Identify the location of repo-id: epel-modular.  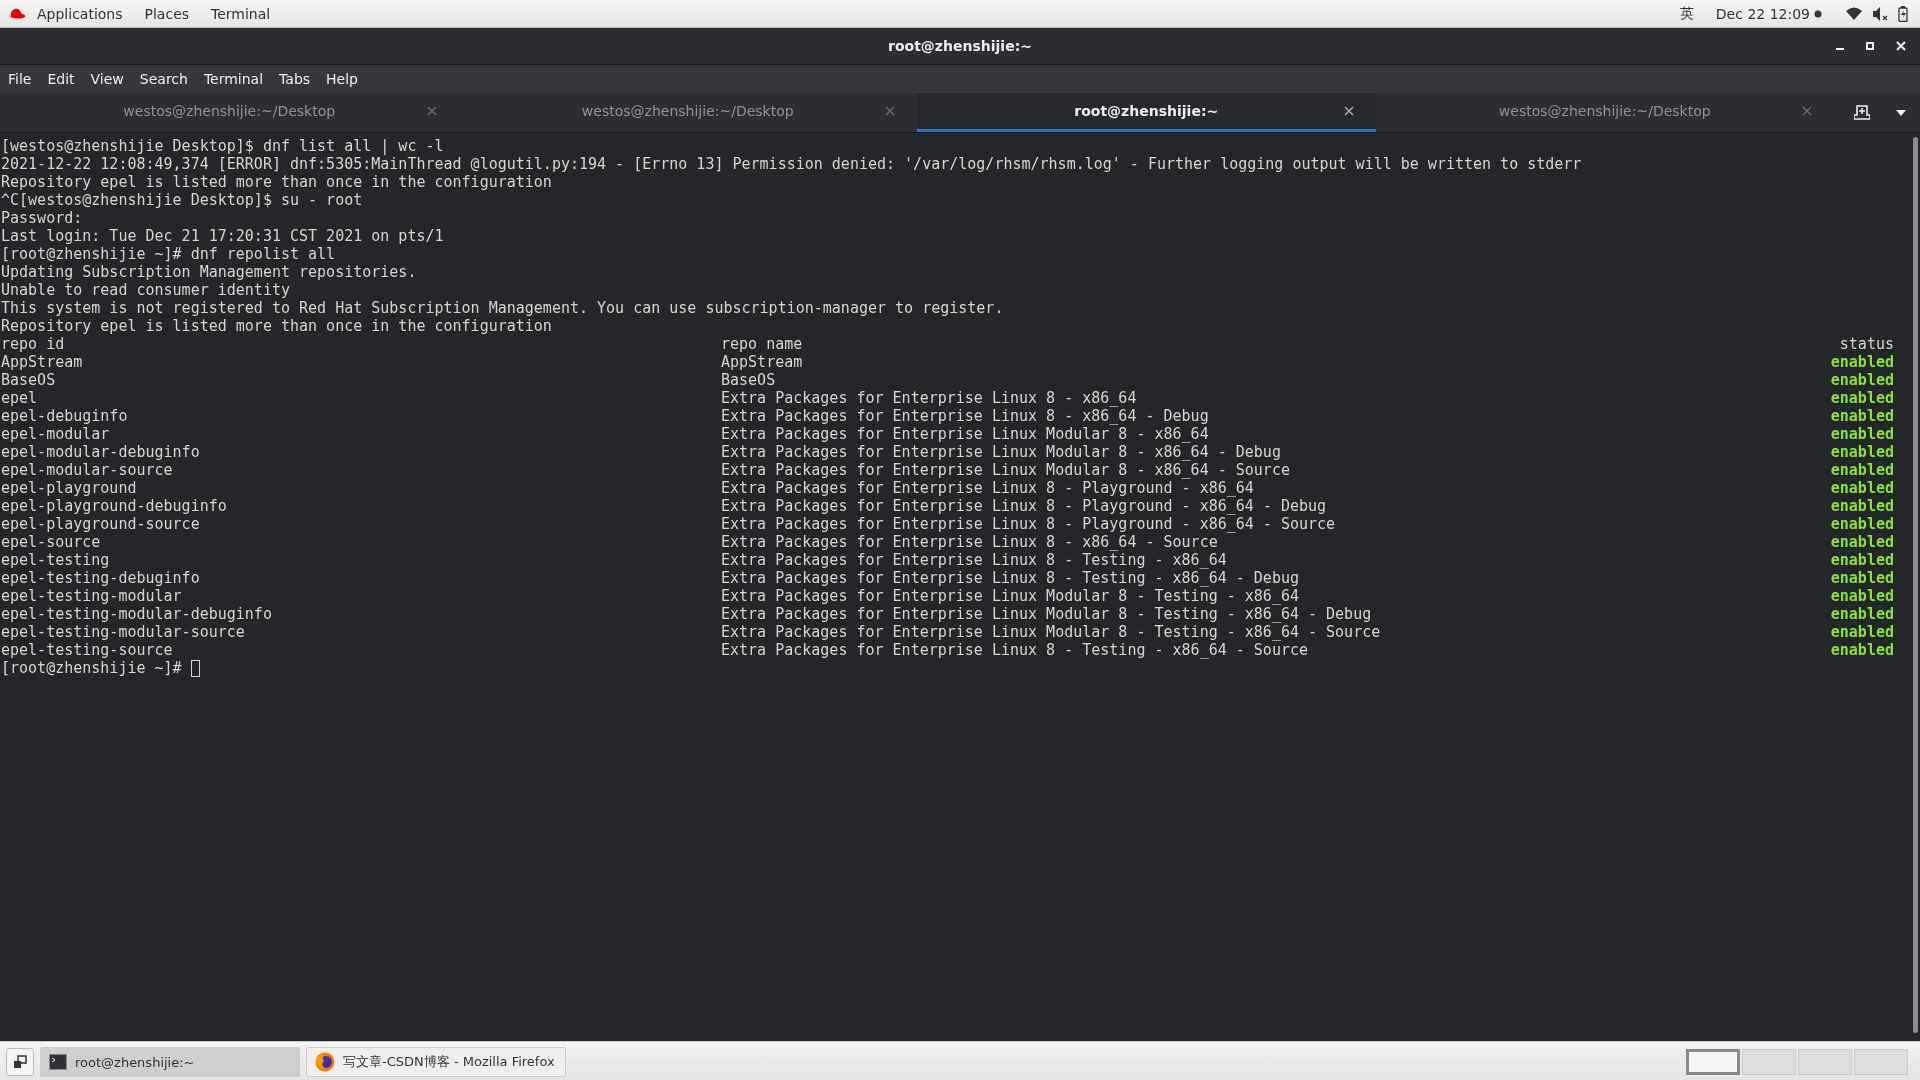
(56, 434).